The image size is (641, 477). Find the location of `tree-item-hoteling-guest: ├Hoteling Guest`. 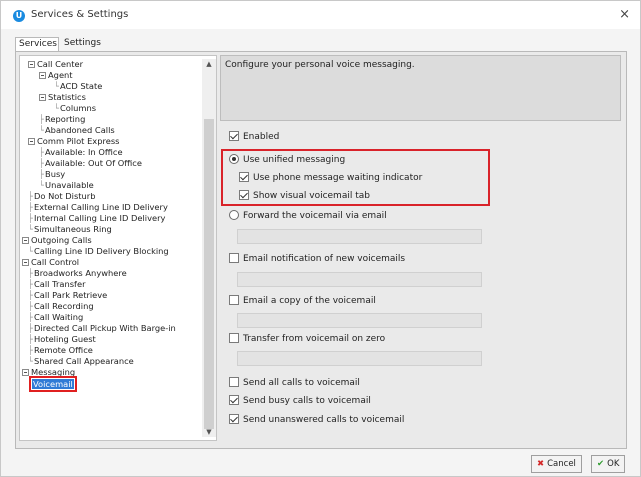

tree-item-hoteling-guest: ├Hoteling Guest is located at coordinates (62, 339).